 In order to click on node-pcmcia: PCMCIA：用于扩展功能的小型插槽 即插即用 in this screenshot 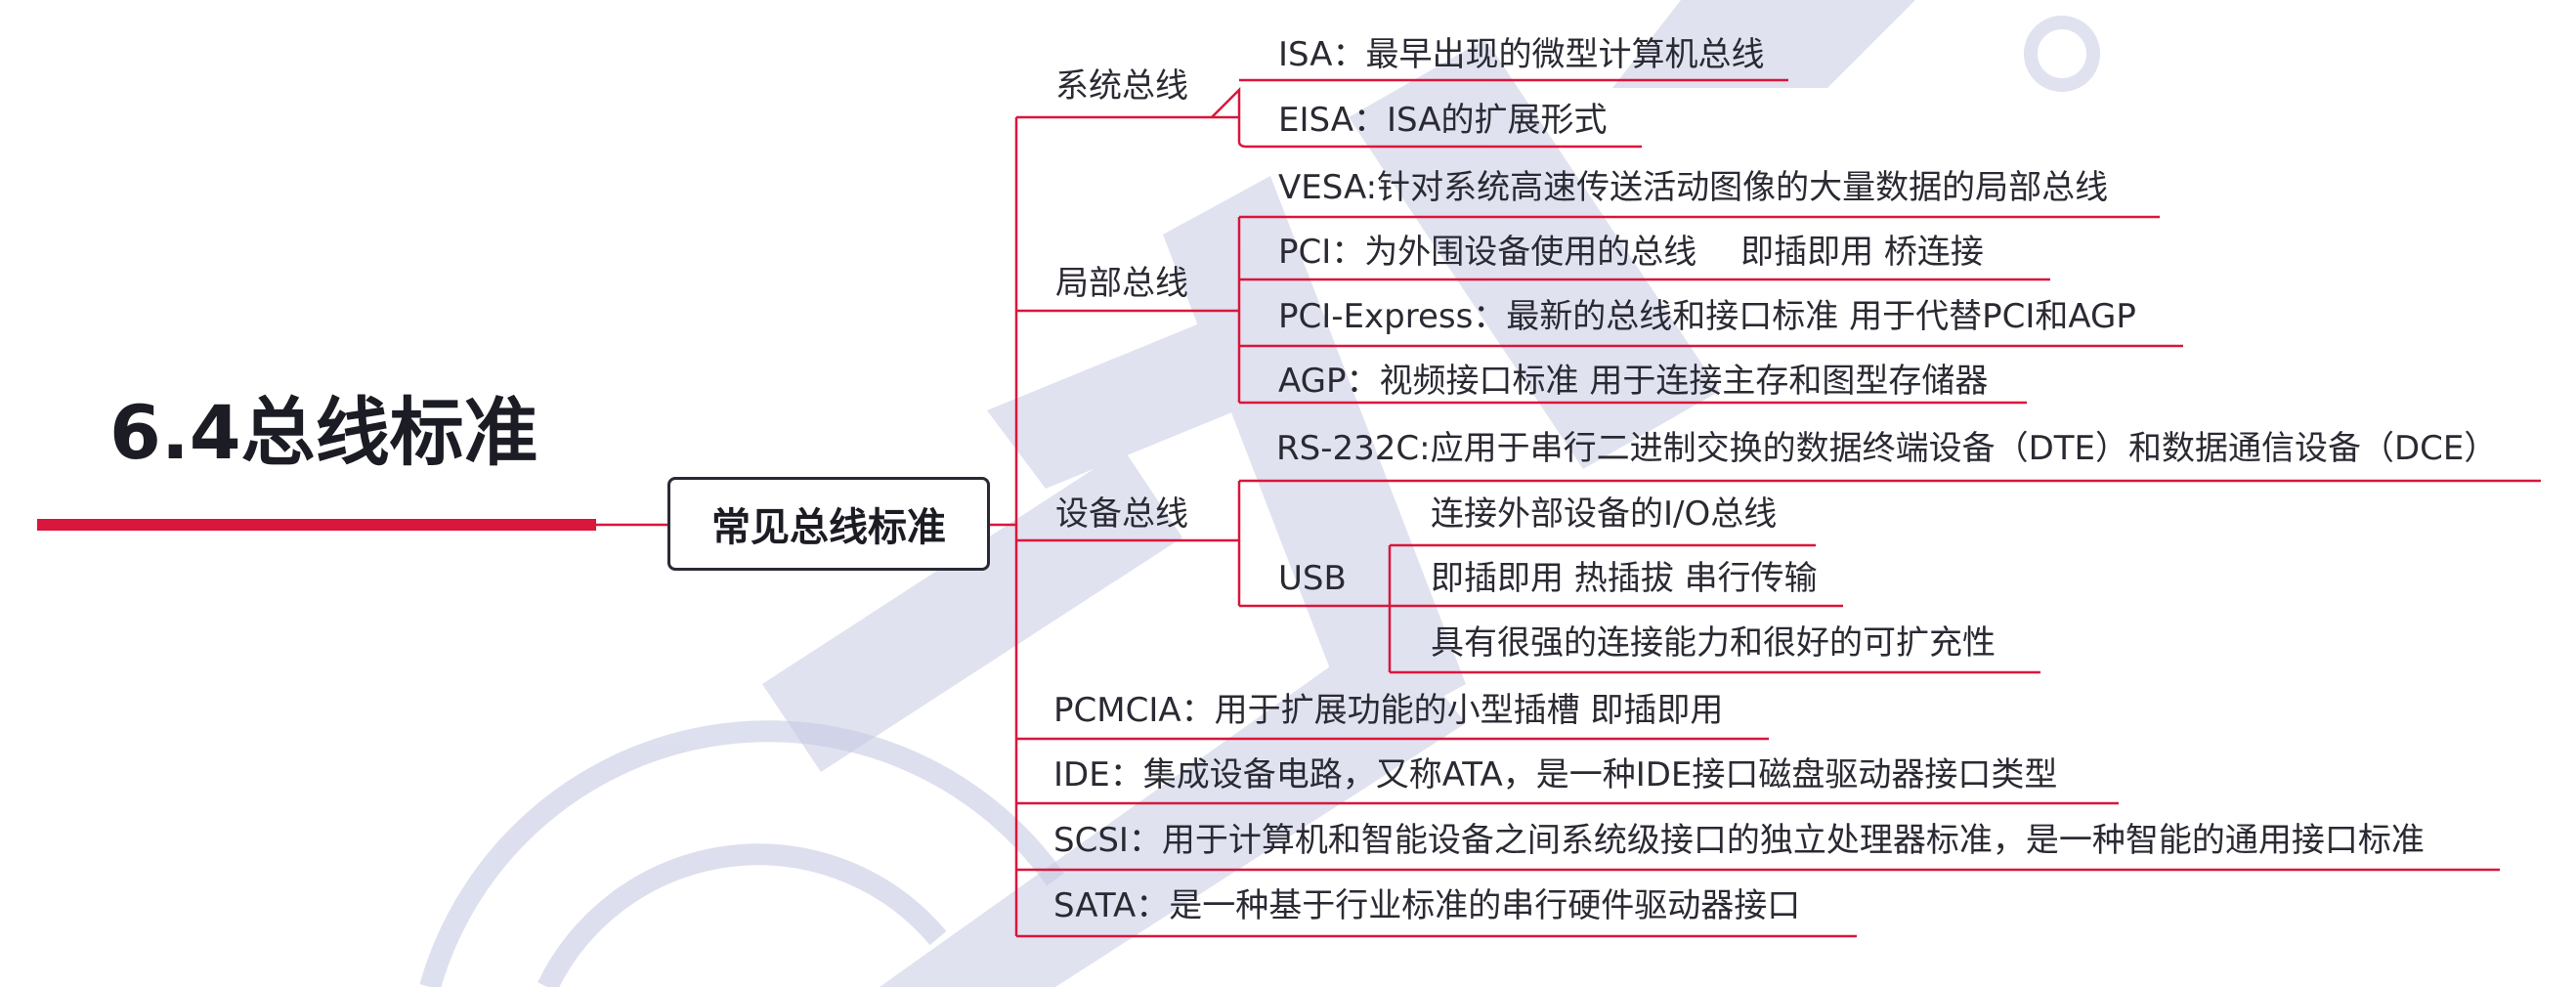, I will do `click(1388, 710)`.